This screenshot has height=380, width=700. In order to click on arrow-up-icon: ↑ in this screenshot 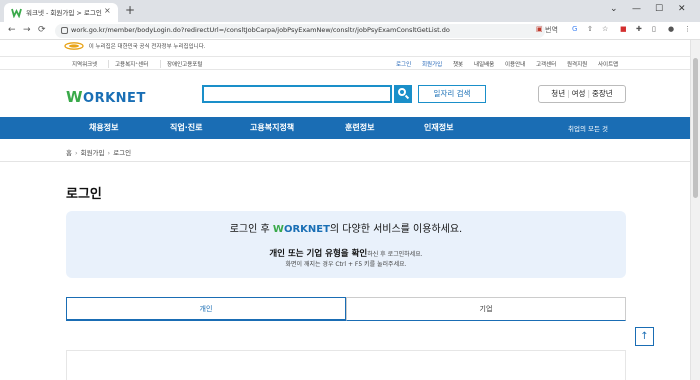, I will do `click(644, 336)`.